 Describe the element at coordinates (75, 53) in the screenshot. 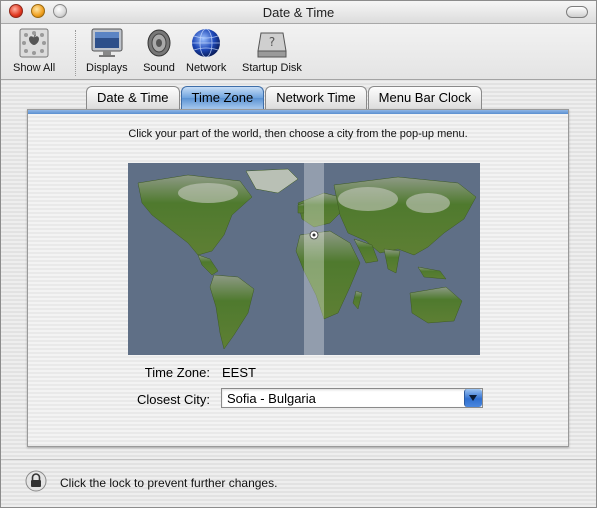

I see `toolbar-separator` at that location.